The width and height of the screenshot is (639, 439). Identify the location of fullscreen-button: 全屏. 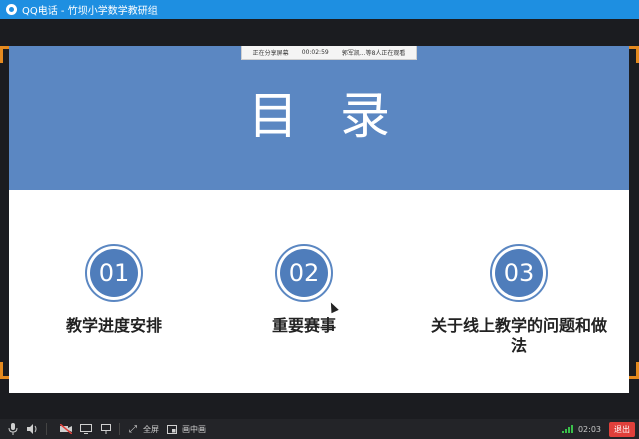
(151, 429).